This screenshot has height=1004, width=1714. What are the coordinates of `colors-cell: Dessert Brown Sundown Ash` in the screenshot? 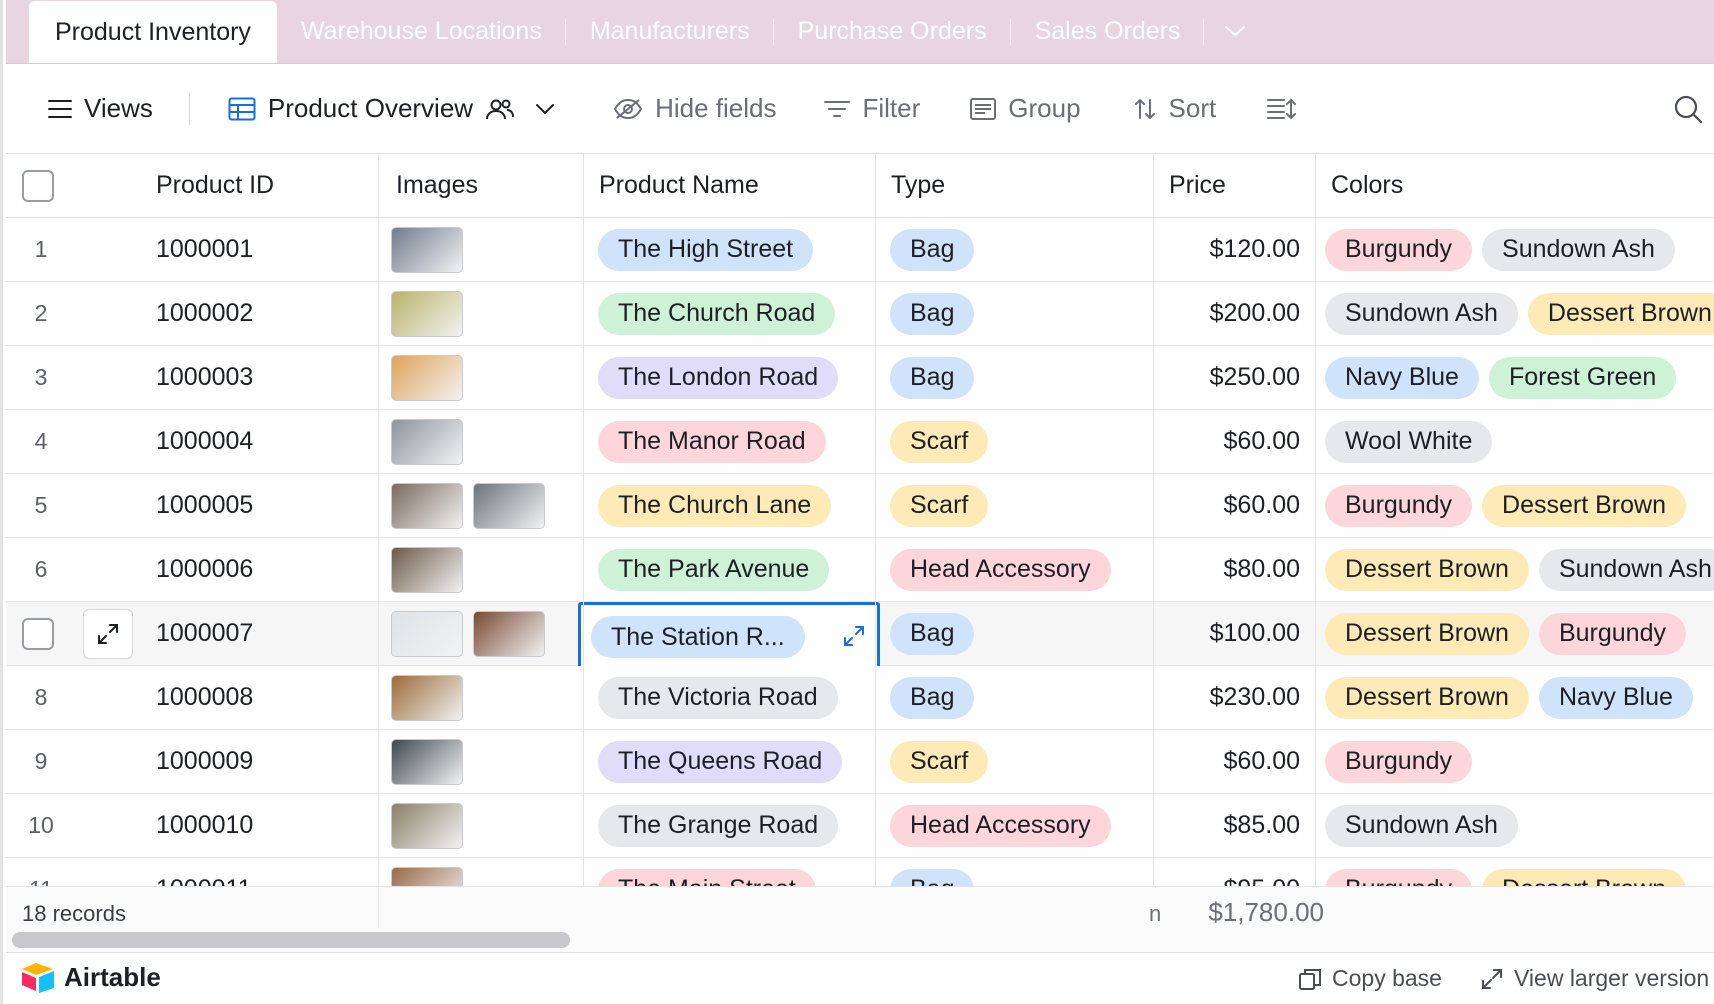 It's located at (1515, 569).